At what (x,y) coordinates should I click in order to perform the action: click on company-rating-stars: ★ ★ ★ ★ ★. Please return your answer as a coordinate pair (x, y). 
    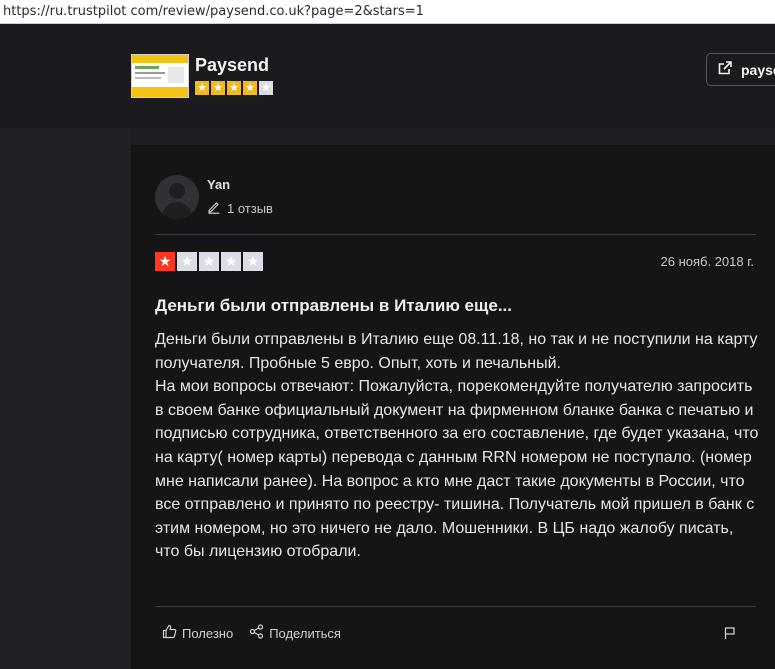
    Looking at the image, I should click on (234, 88).